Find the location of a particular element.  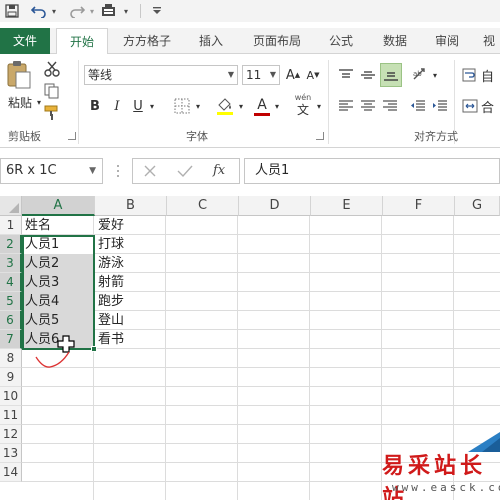

tab-fangfang: 方方格子 is located at coordinates (147, 41).